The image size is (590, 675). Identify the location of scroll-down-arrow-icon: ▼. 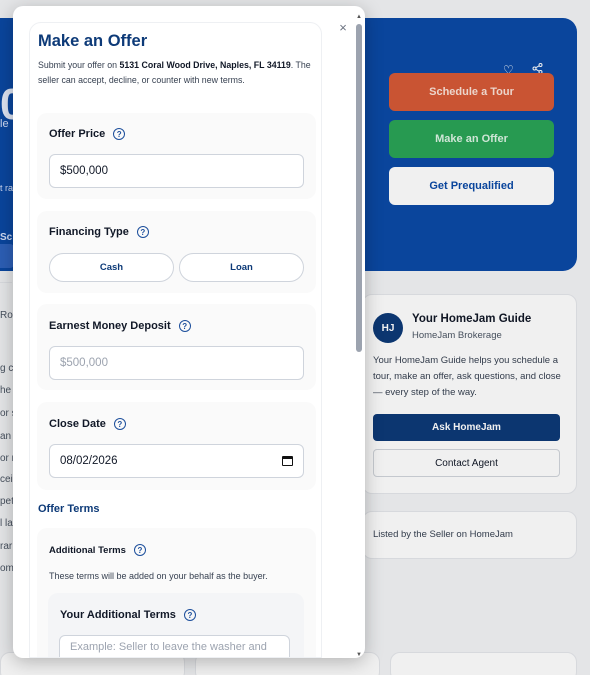
(359, 655).